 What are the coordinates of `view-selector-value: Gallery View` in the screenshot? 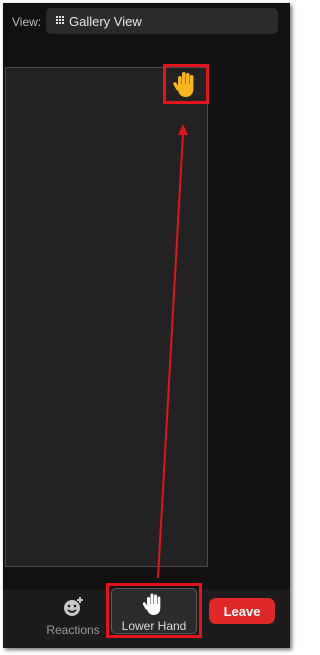 It's located at (105, 21).